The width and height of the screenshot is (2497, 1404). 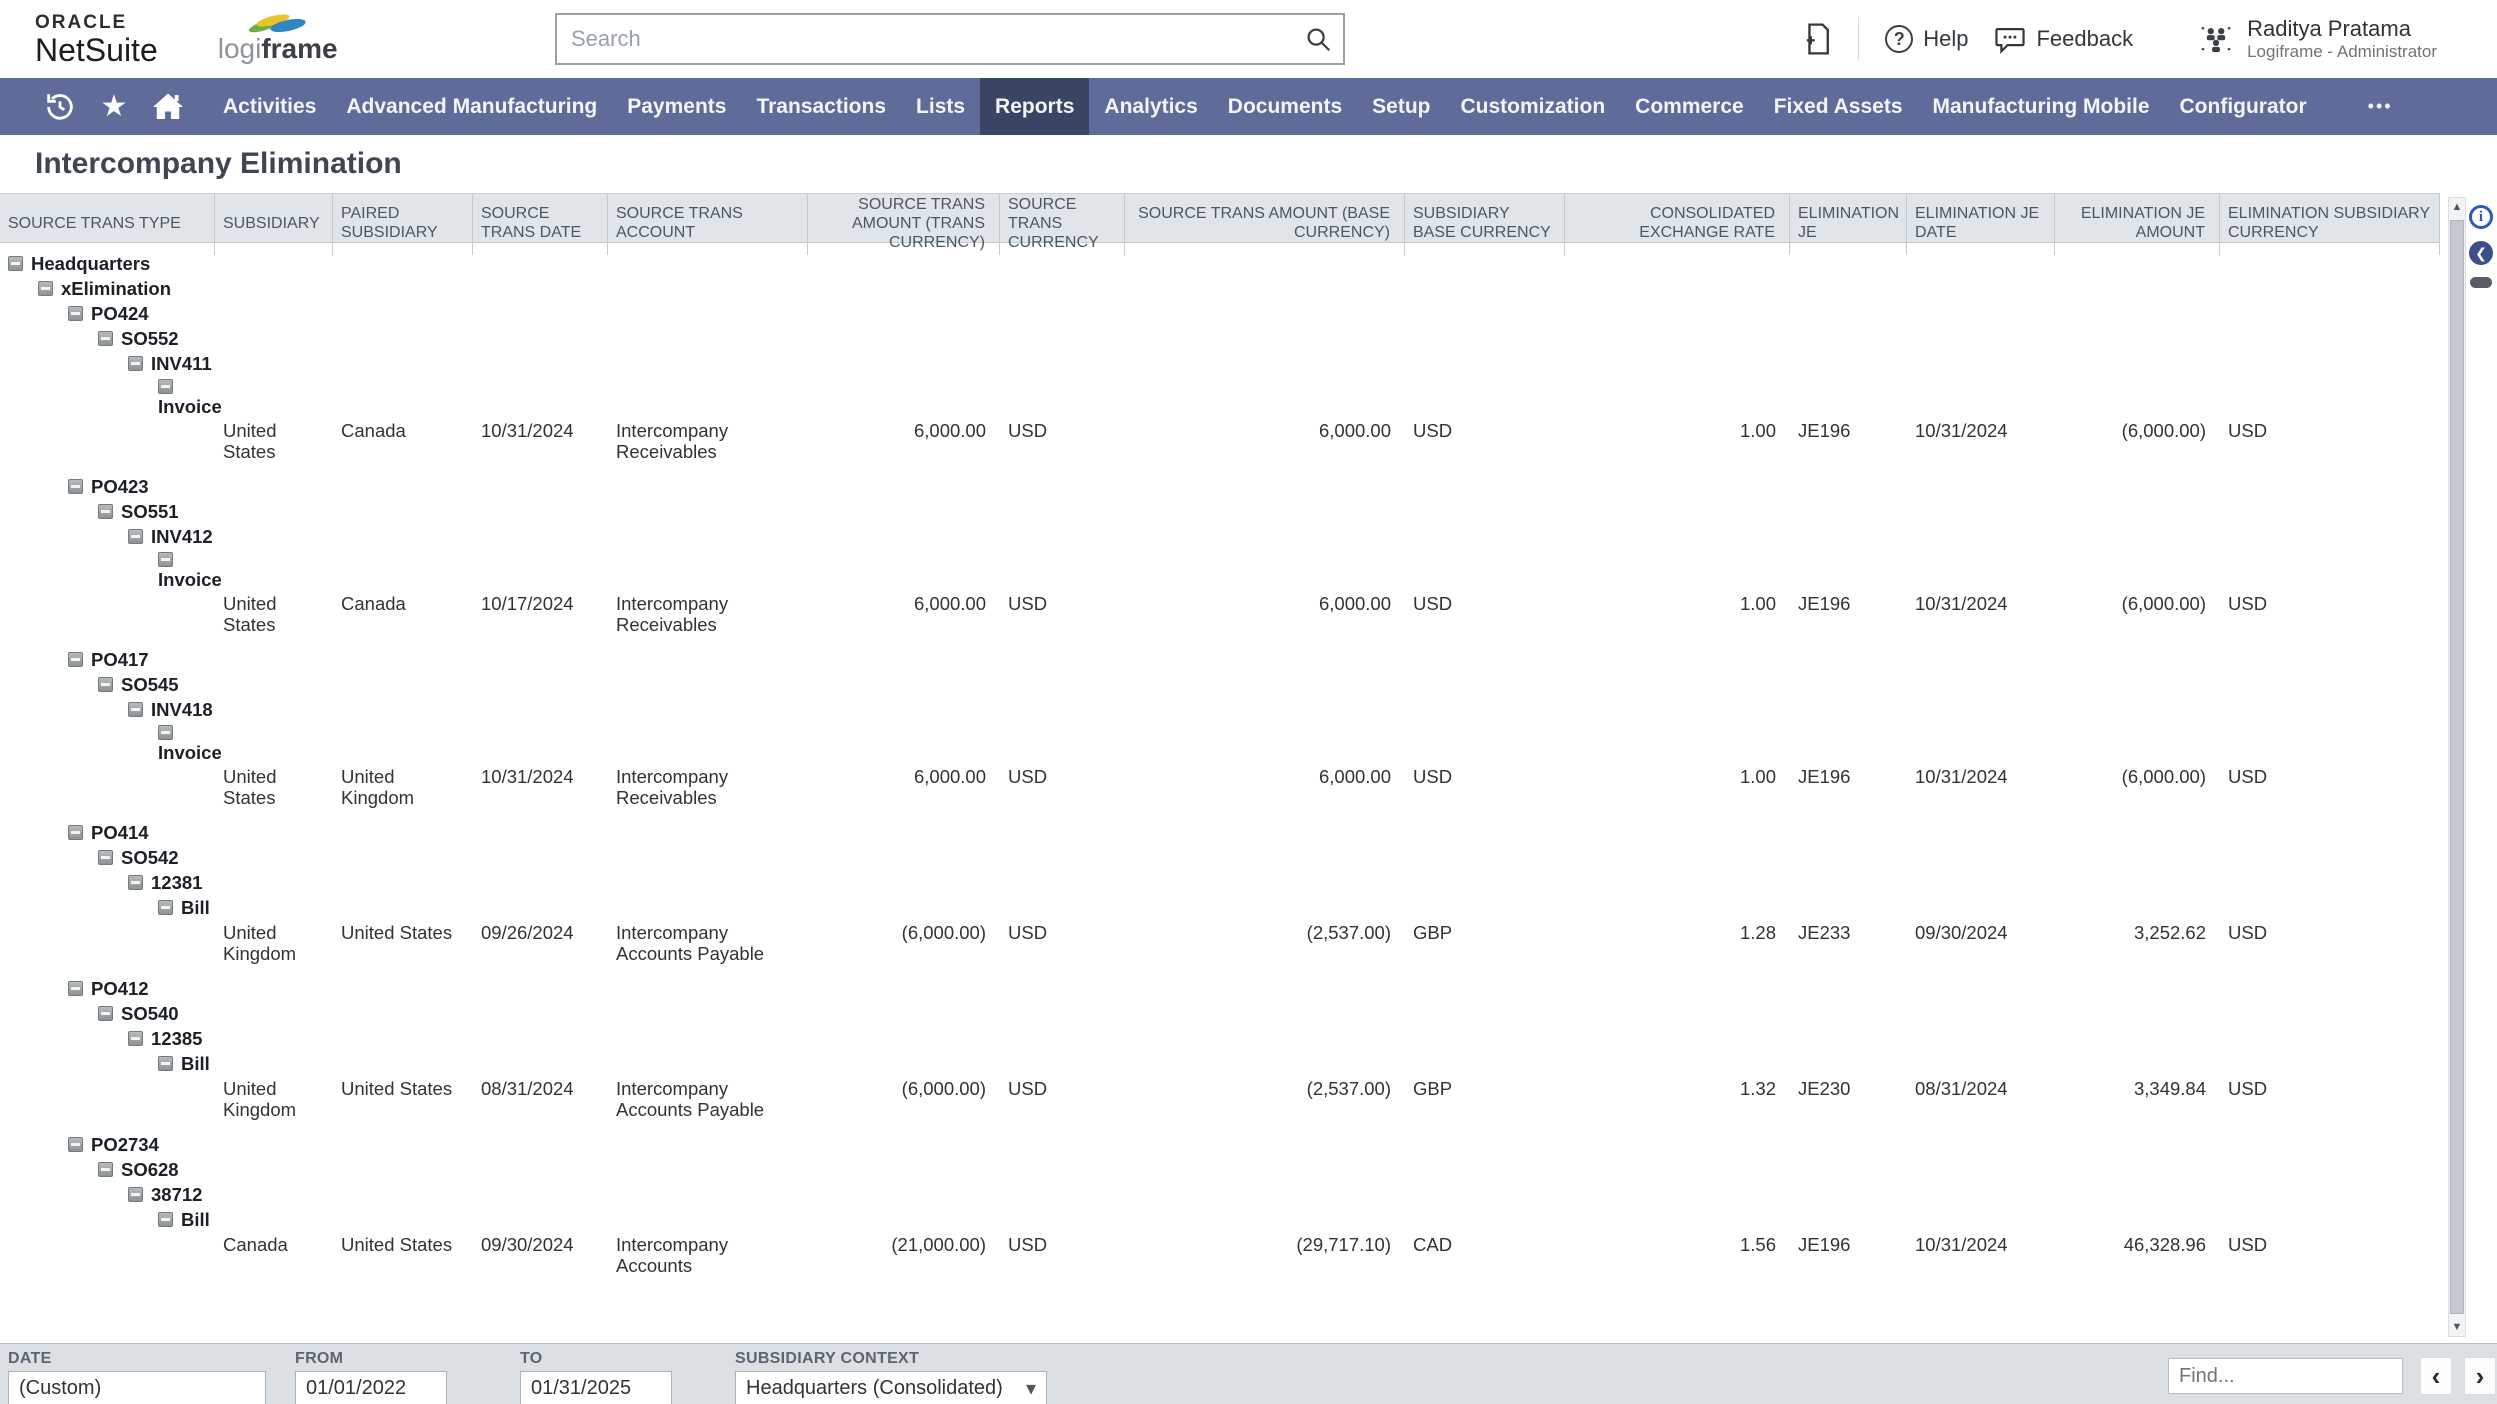 What do you see at coordinates (90, 264) in the screenshot?
I see `tree-node-headquarters: Headquarters` at bounding box center [90, 264].